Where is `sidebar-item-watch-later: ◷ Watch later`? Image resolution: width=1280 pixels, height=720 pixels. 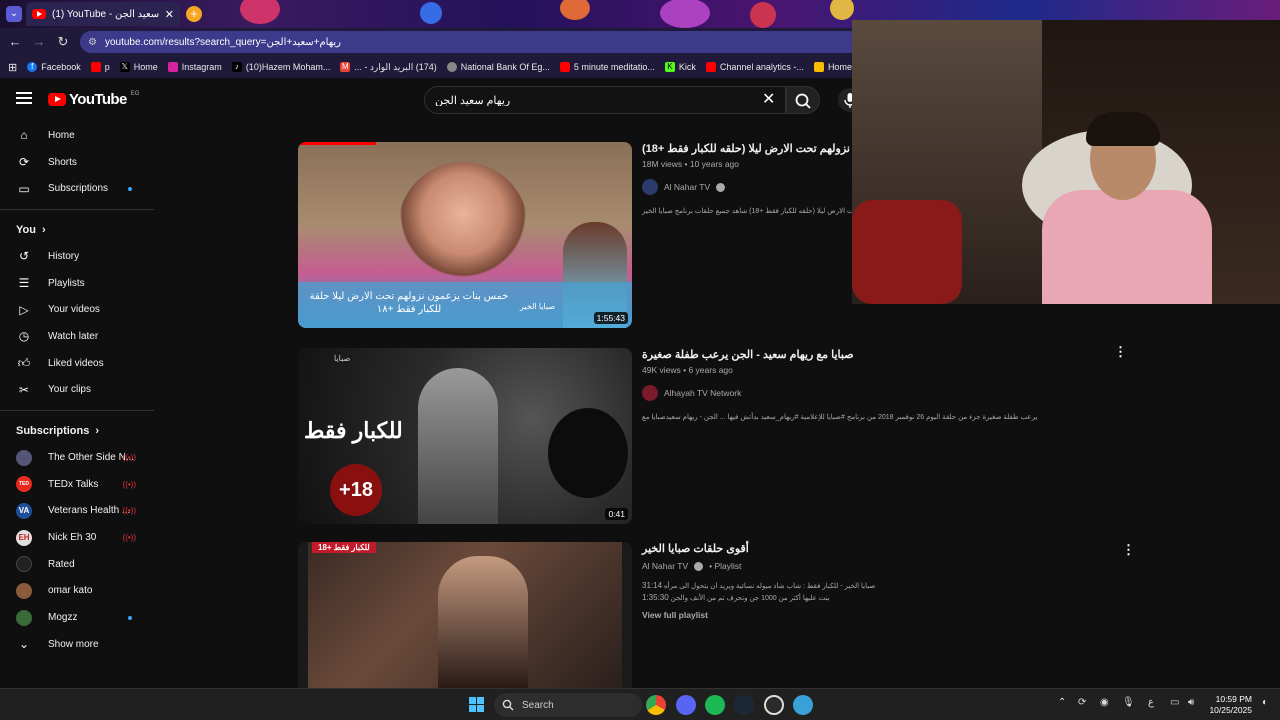
sidebar-item-watch-later: ◷ Watch later is located at coordinates (77, 336).